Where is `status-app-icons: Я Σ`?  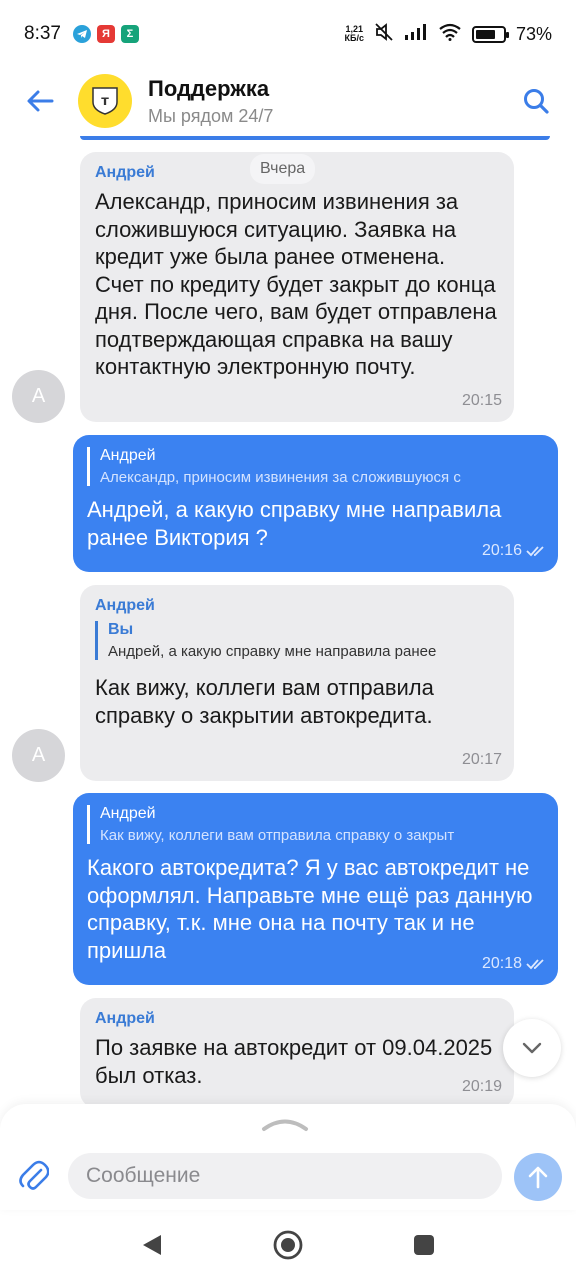 status-app-icons: Я Σ is located at coordinates (105, 34).